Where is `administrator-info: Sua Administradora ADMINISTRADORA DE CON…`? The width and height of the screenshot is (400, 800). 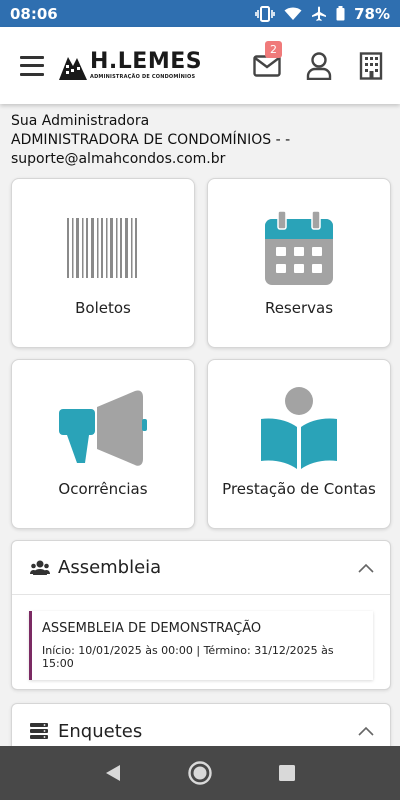 administrator-info: Sua Administradora ADMINISTRADORA DE CON… is located at coordinates (201, 140).